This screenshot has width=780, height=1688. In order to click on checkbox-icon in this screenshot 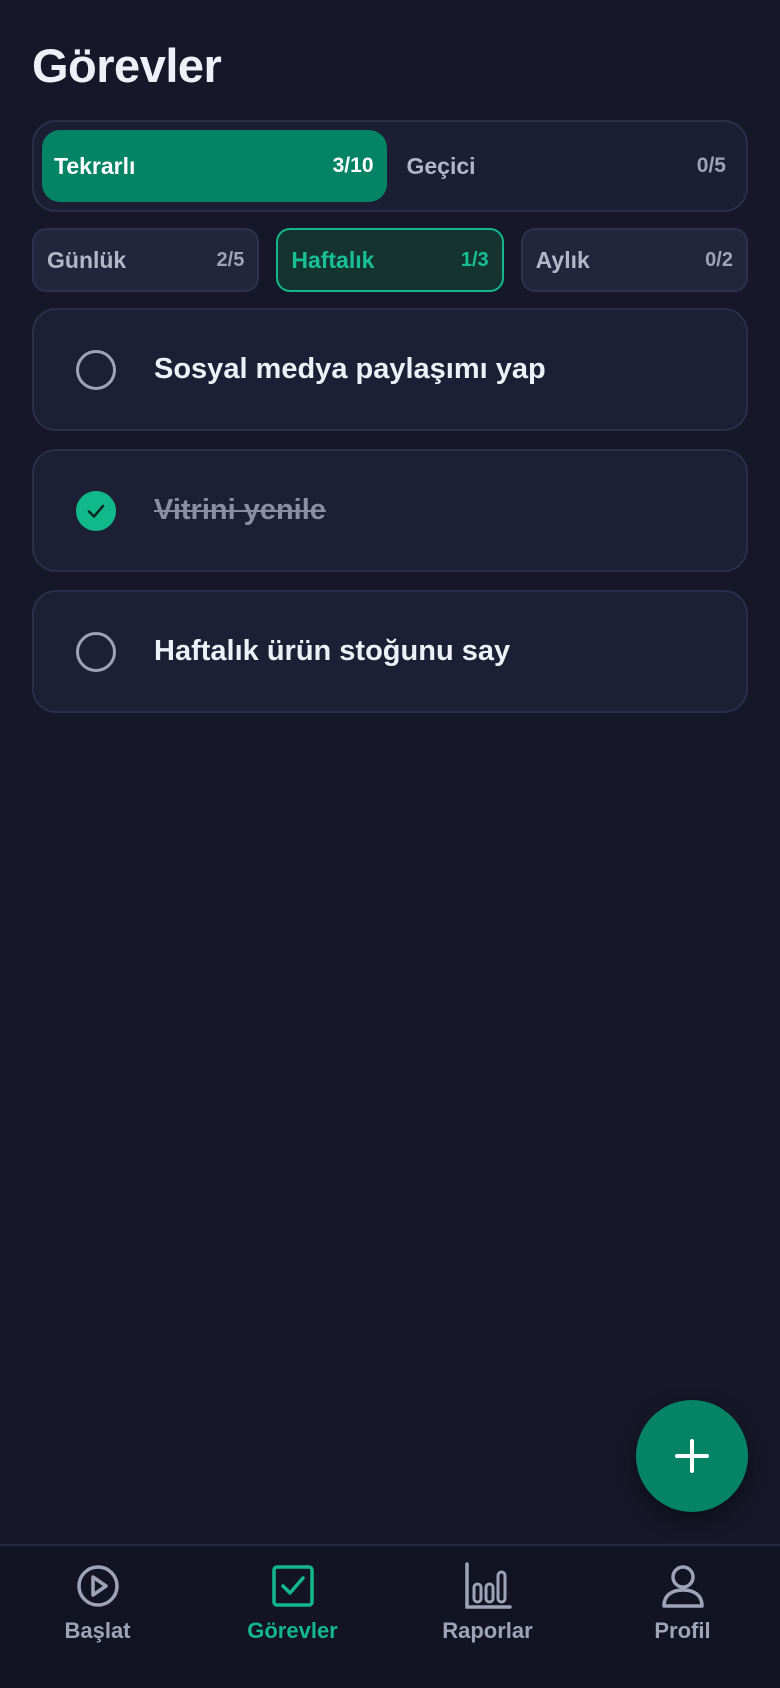, I will do `click(292, 1586)`.